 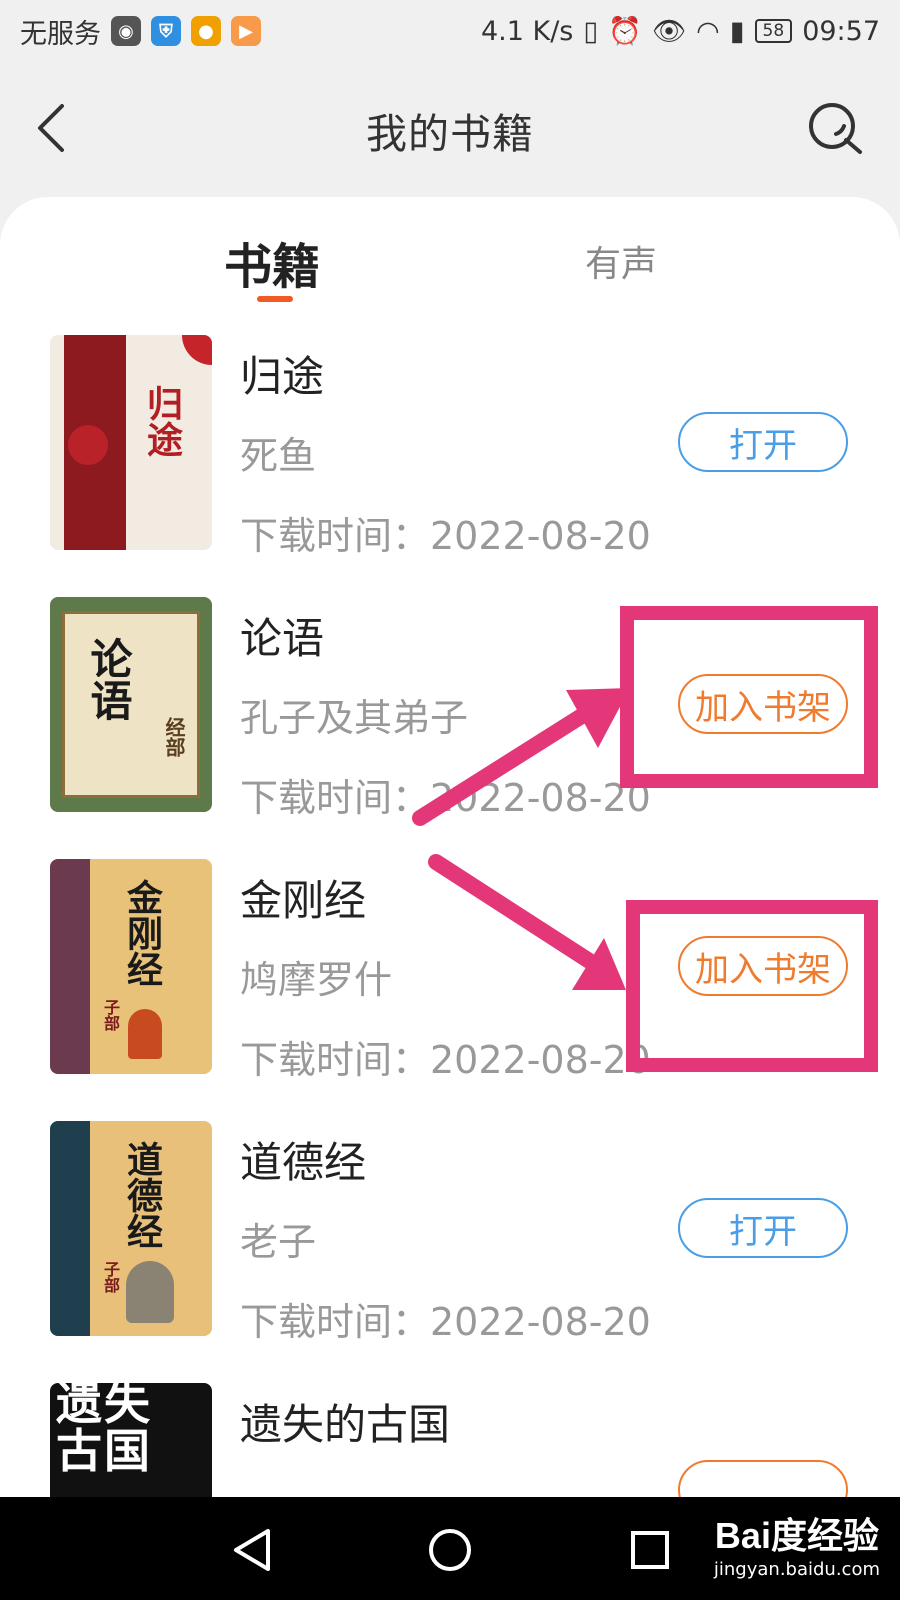 I want to click on cover-title: 论语, so click(x=108, y=679).